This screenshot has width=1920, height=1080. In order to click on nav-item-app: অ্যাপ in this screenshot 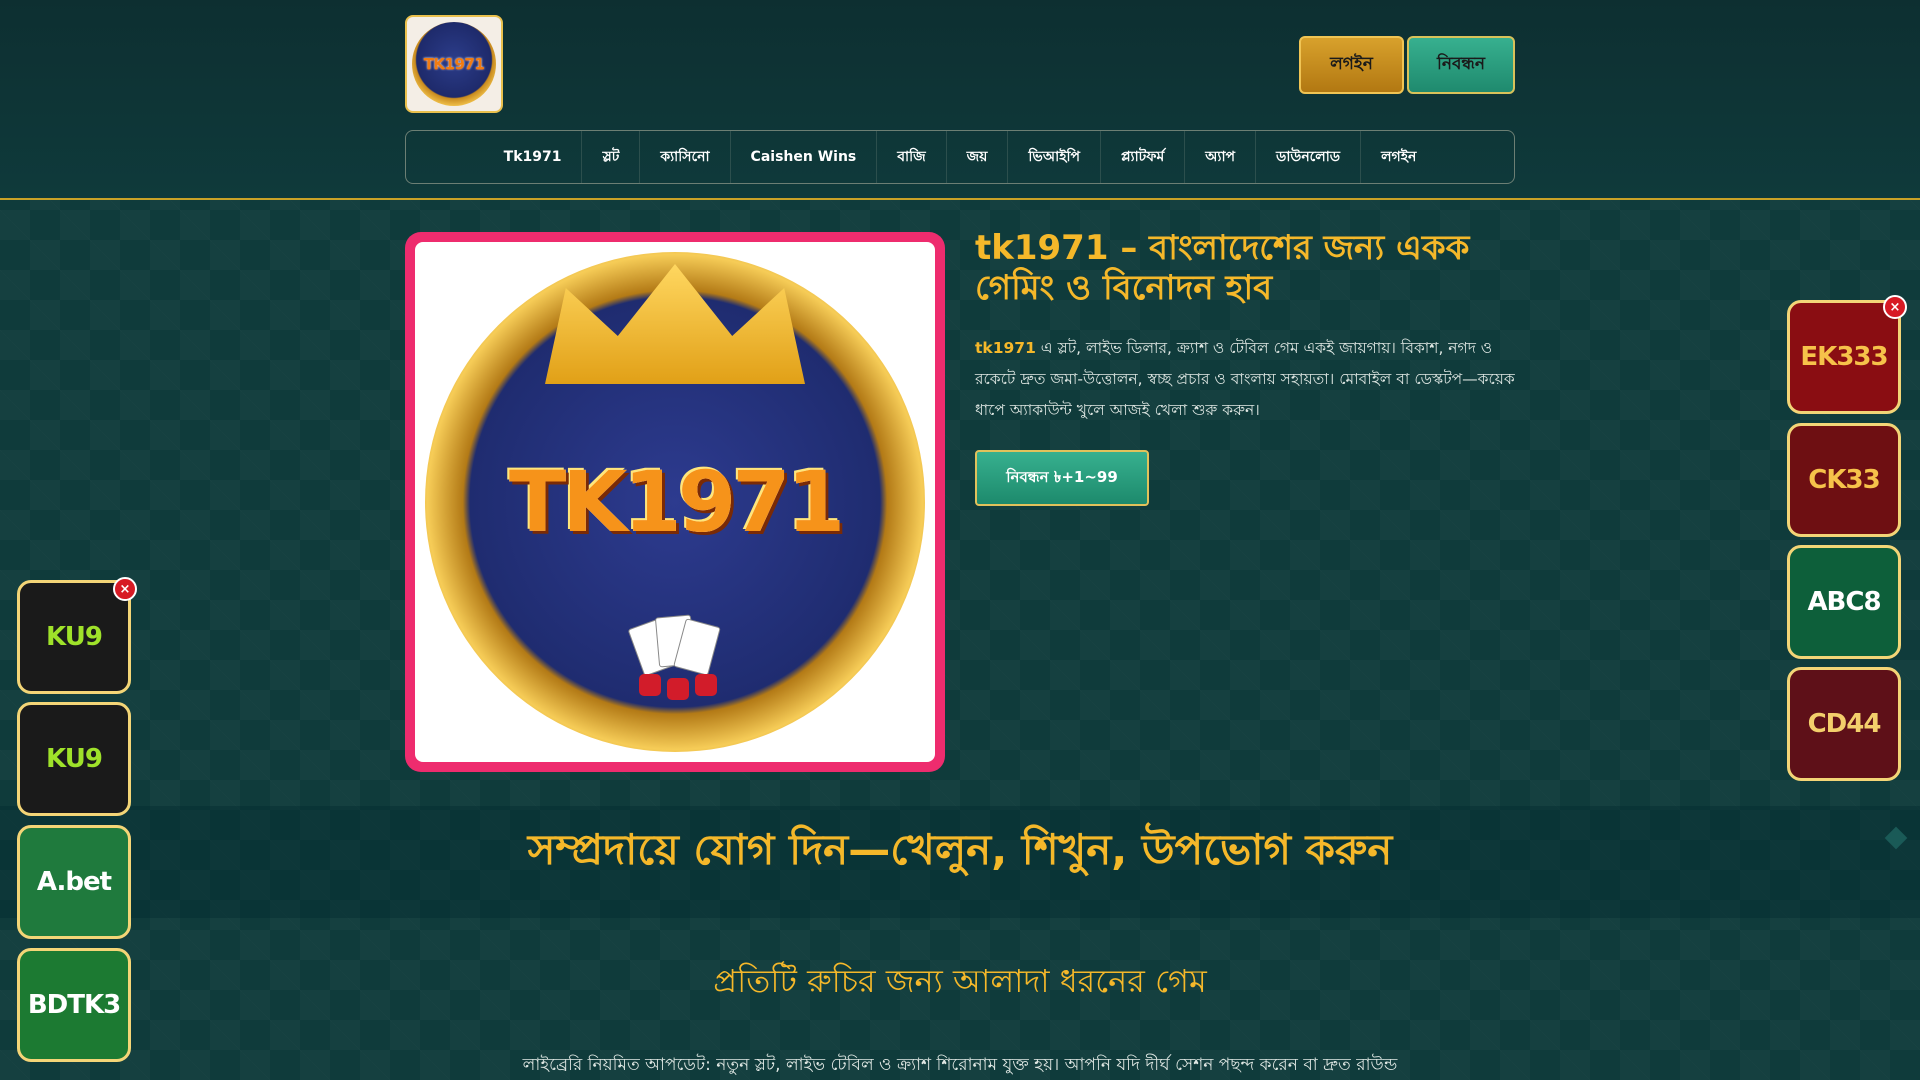, I will do `click(1221, 157)`.